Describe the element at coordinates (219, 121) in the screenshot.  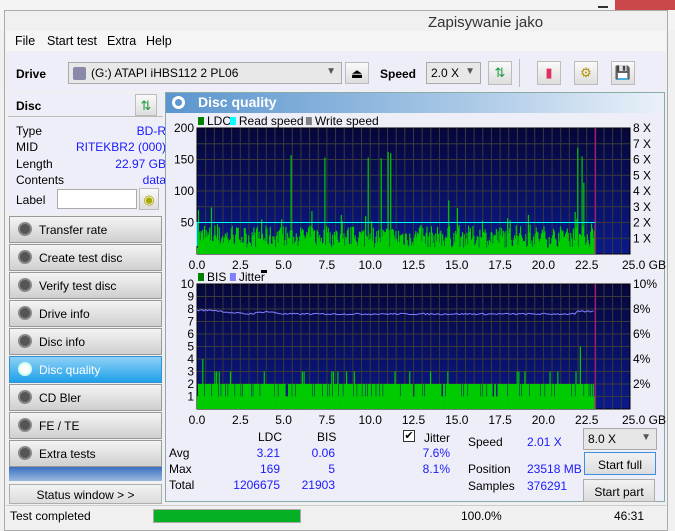
I see `legend-label: LDC` at that location.